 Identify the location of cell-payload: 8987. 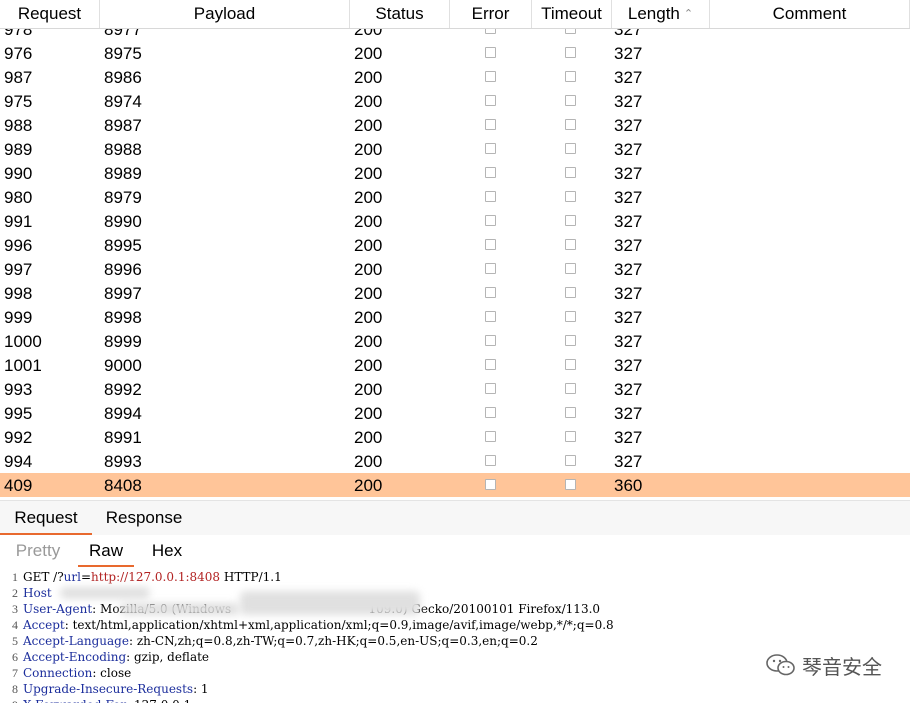
(123, 125).